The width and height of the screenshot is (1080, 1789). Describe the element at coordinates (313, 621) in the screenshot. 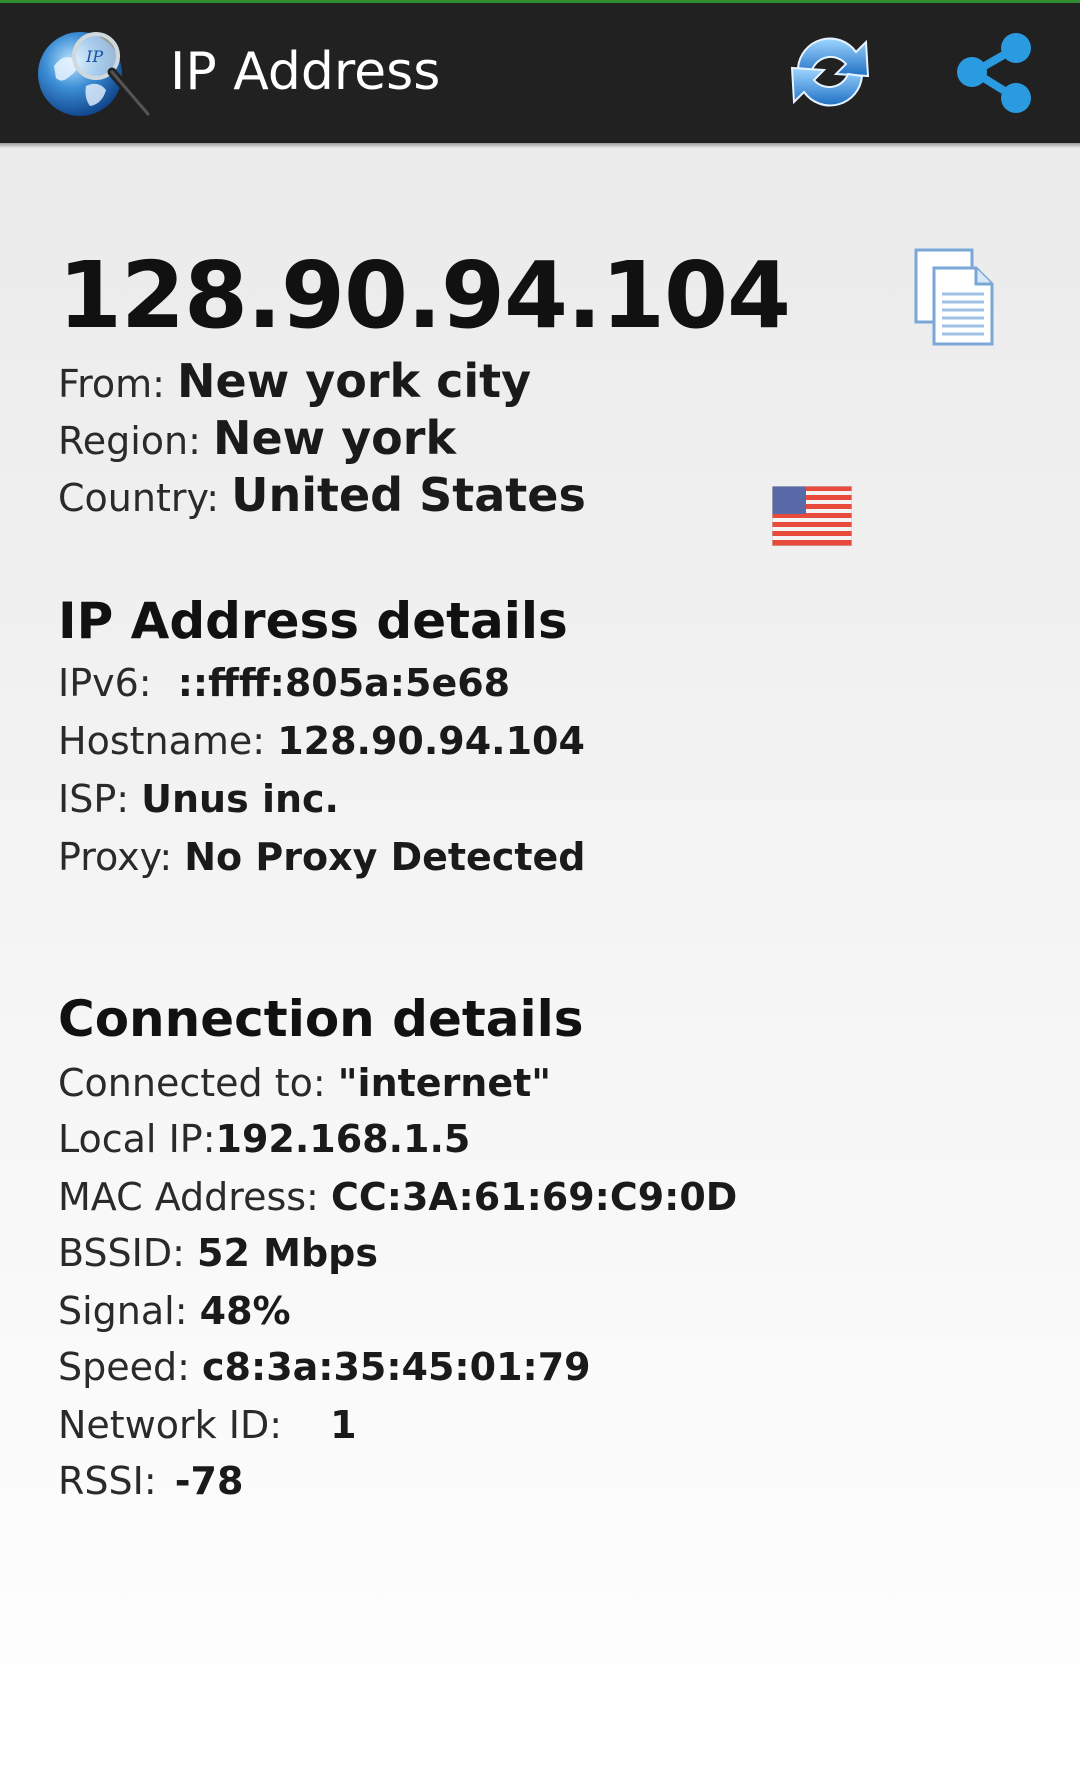

I see `ip-details-heading: IP Address details` at that location.